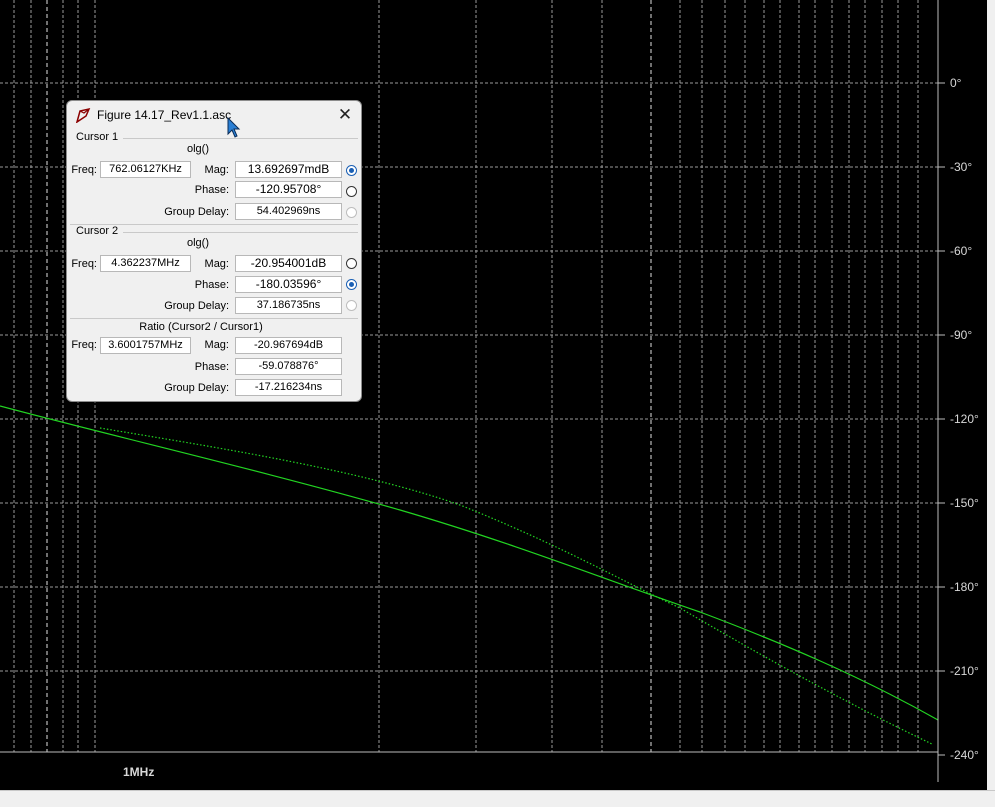 Image resolution: width=995 pixels, height=807 pixels. What do you see at coordinates (288, 345) in the screenshot?
I see `ratio-mag-field: -20.967694dB` at bounding box center [288, 345].